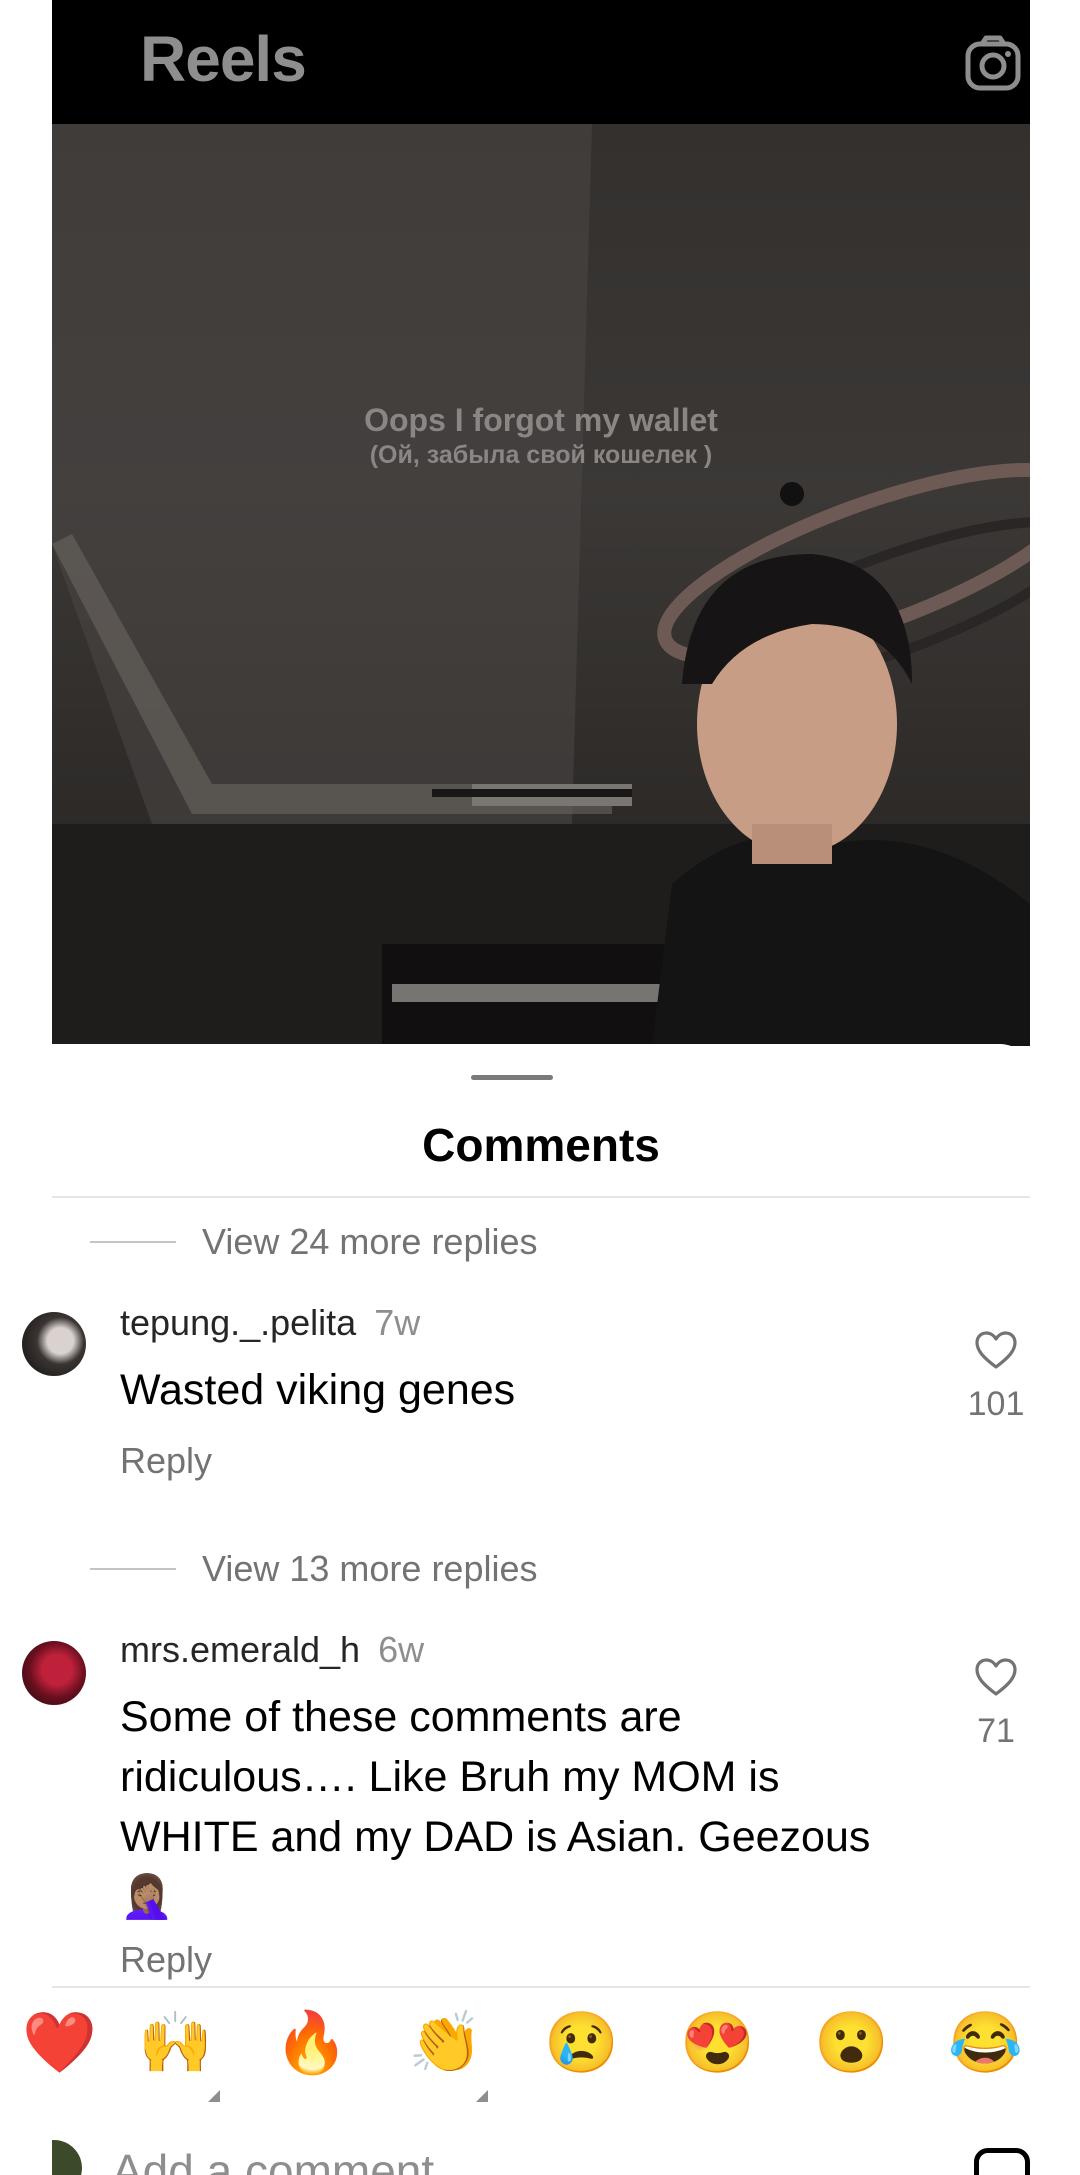  Describe the element at coordinates (541, 420) in the screenshot. I see `caption-line-1: Oops I forgot my wallet` at that location.